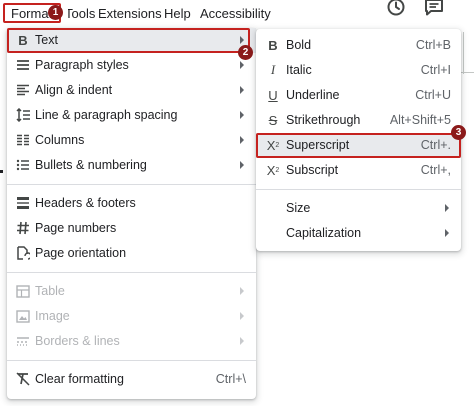 Image resolution: width=474 pixels, height=406 pixels. Describe the element at coordinates (463, 53) in the screenshot. I see `ruler-line` at that location.